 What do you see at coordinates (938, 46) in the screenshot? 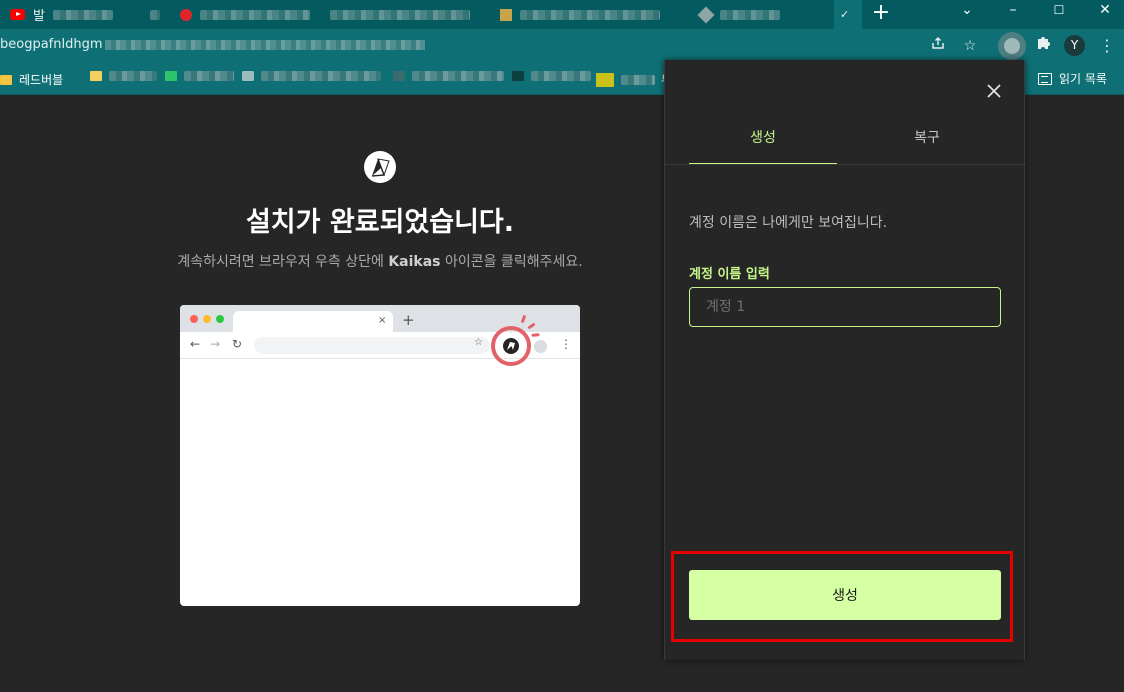
I see `share-icon` at bounding box center [938, 46].